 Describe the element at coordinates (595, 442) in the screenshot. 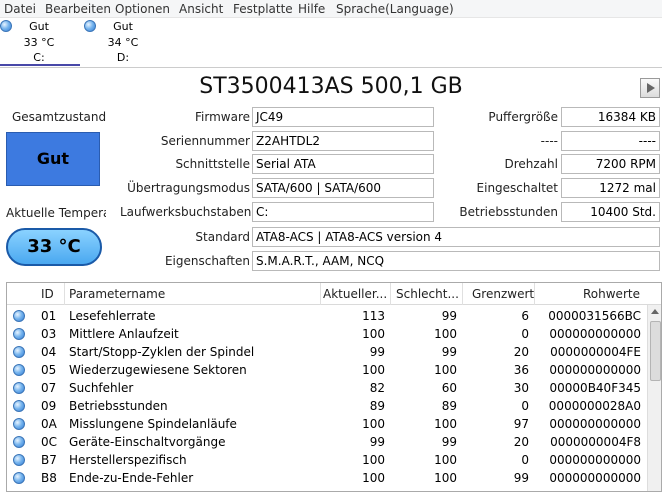

I see `cell-raw: 0000000004F8` at that location.